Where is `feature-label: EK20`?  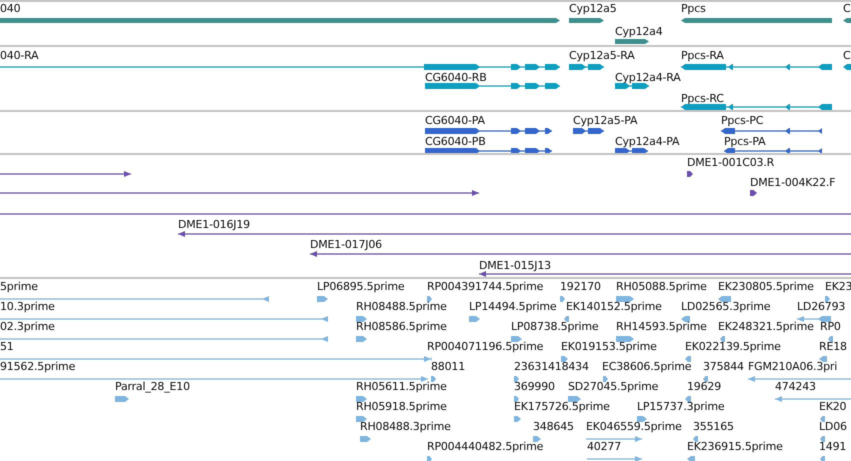 feature-label: EK20 is located at coordinates (832, 407).